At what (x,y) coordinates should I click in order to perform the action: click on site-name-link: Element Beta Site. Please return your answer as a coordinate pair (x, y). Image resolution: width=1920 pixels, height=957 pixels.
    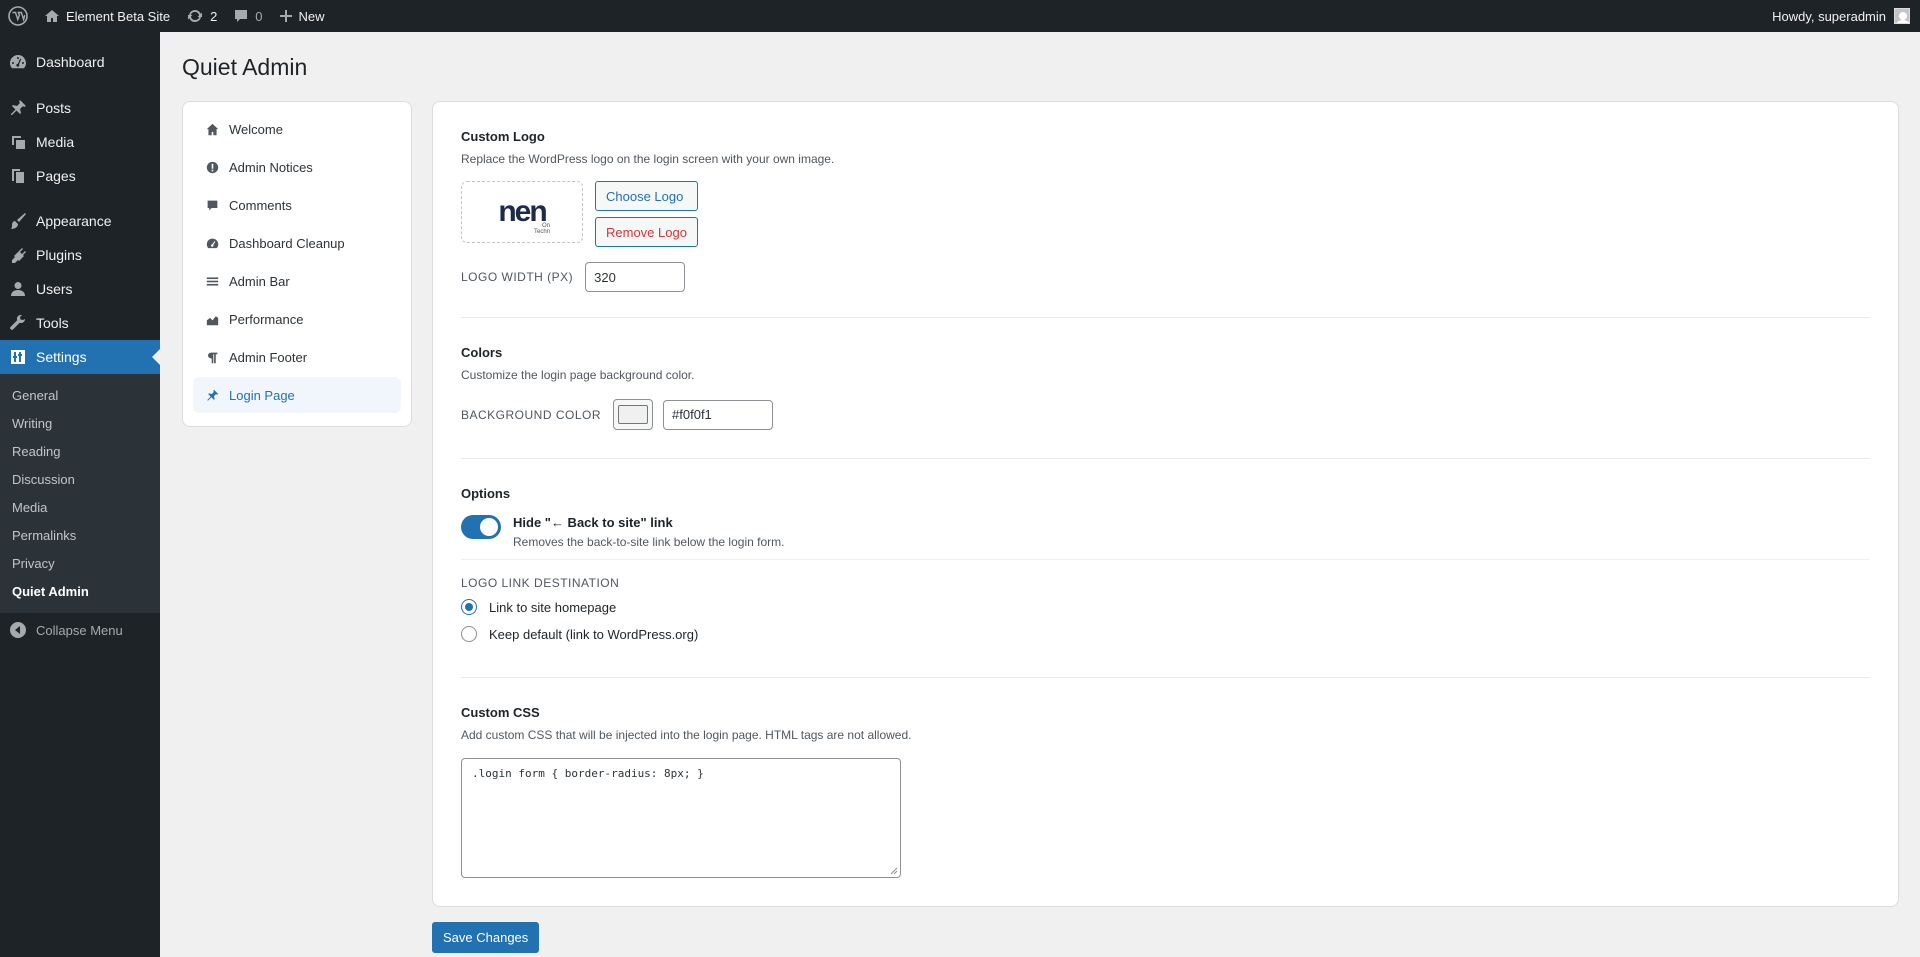
    Looking at the image, I should click on (107, 16).